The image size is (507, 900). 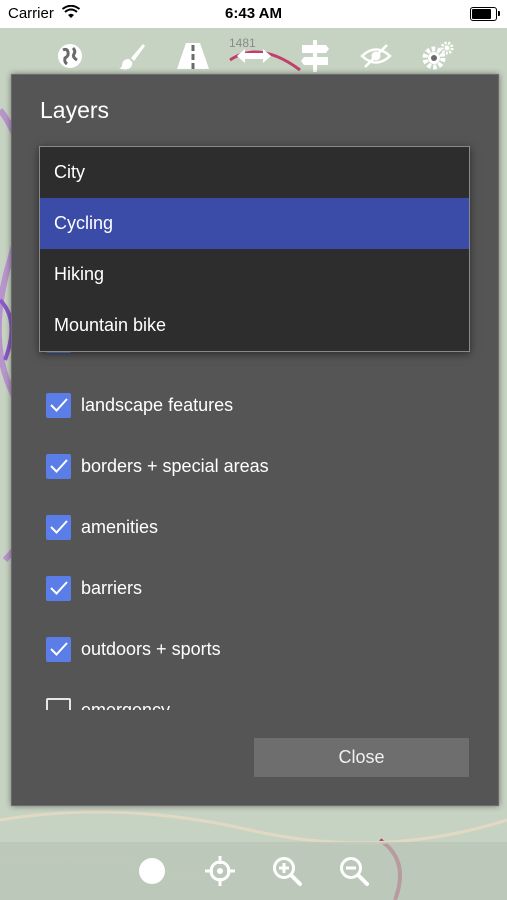 What do you see at coordinates (254, 274) in the screenshot?
I see `dropdown-option-hiking: Hiking` at bounding box center [254, 274].